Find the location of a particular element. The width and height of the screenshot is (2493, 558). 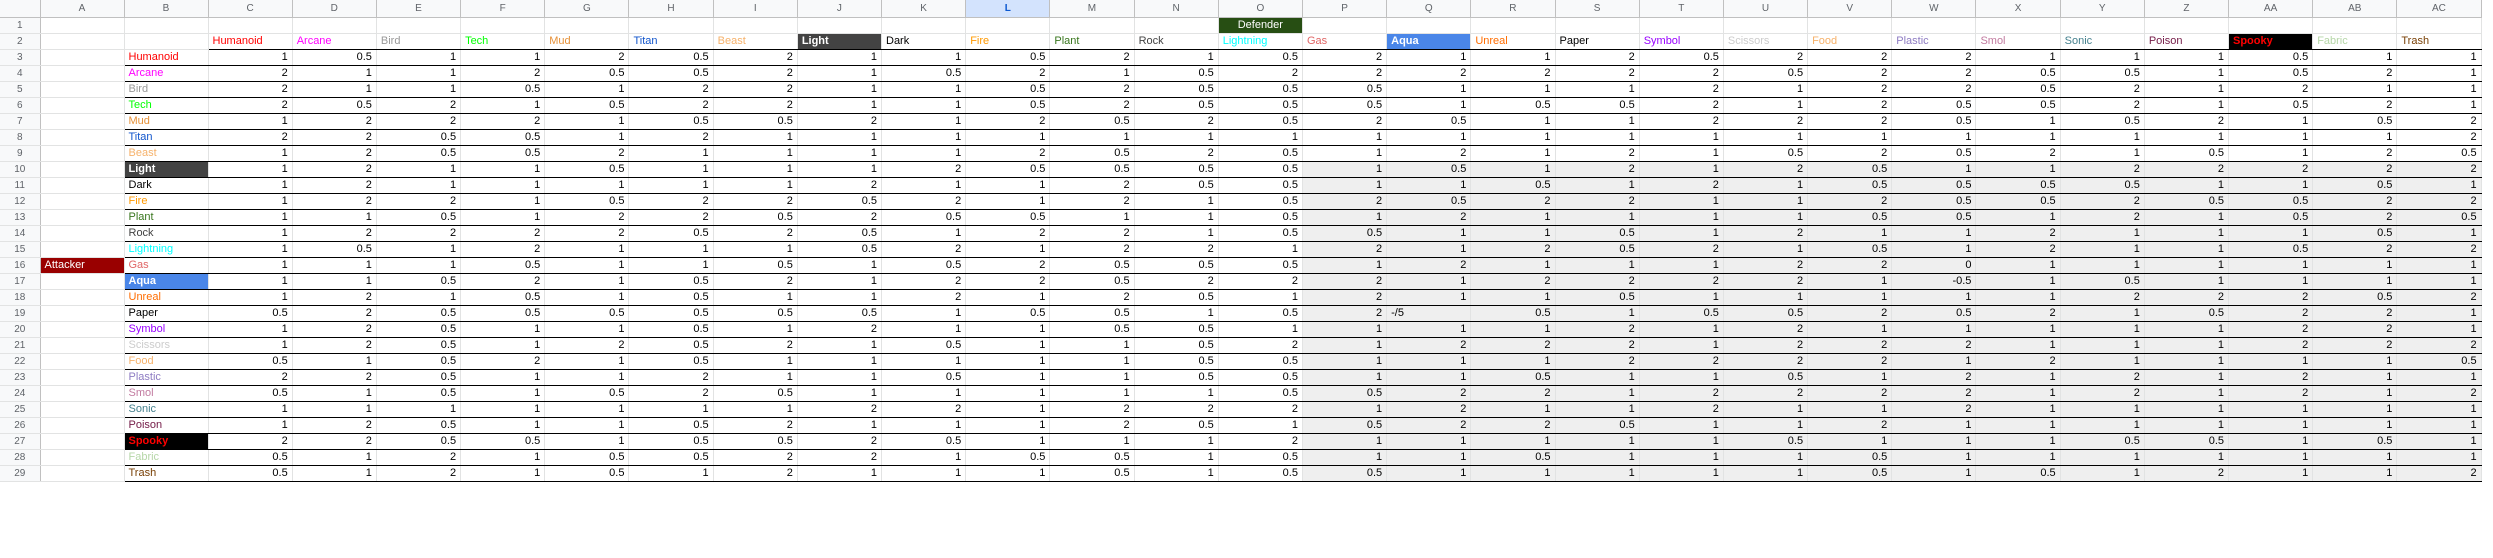

defender-type-mud: Mud is located at coordinates (587, 41).